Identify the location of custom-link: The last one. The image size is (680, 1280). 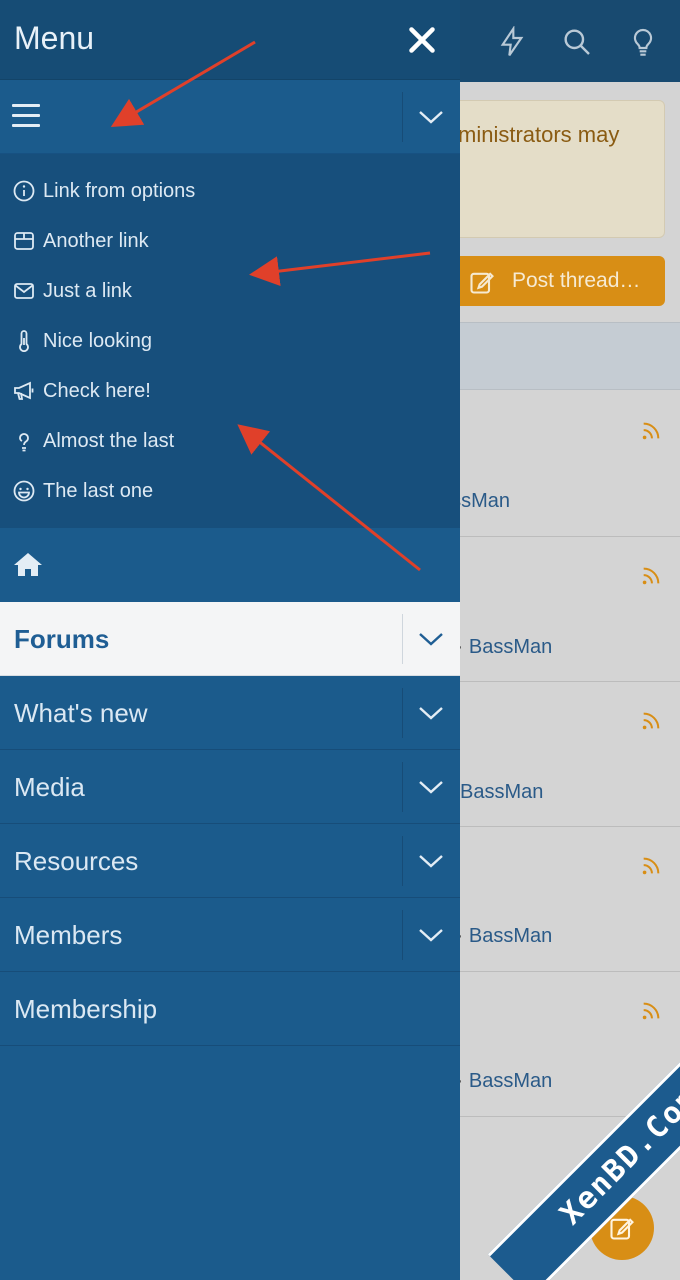
(230, 491).